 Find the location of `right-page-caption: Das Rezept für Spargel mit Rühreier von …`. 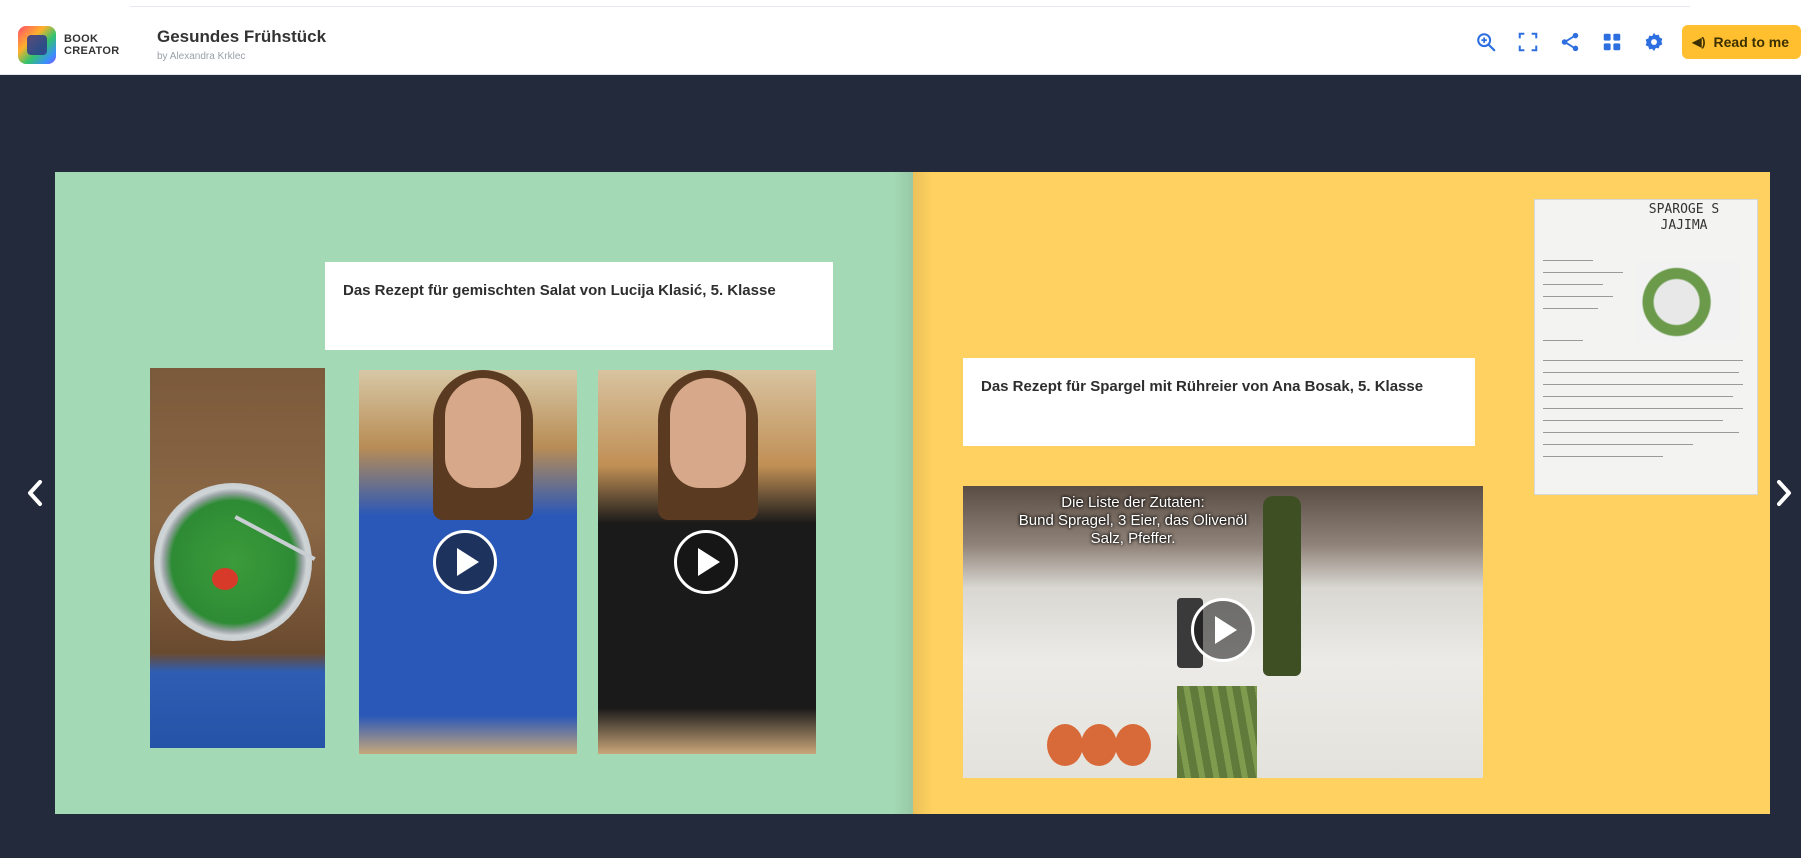

right-page-caption: Das Rezept für Spargel mit Rühreier von … is located at coordinates (1219, 402).